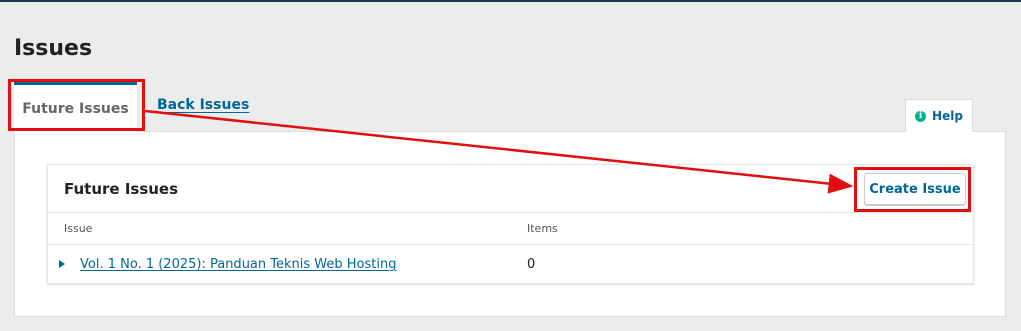 The height and width of the screenshot is (331, 1021). I want to click on create-issue-button: Create Issue, so click(915, 189).